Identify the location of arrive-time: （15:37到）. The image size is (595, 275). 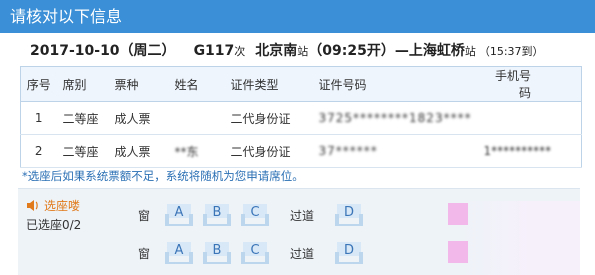
(511, 51).